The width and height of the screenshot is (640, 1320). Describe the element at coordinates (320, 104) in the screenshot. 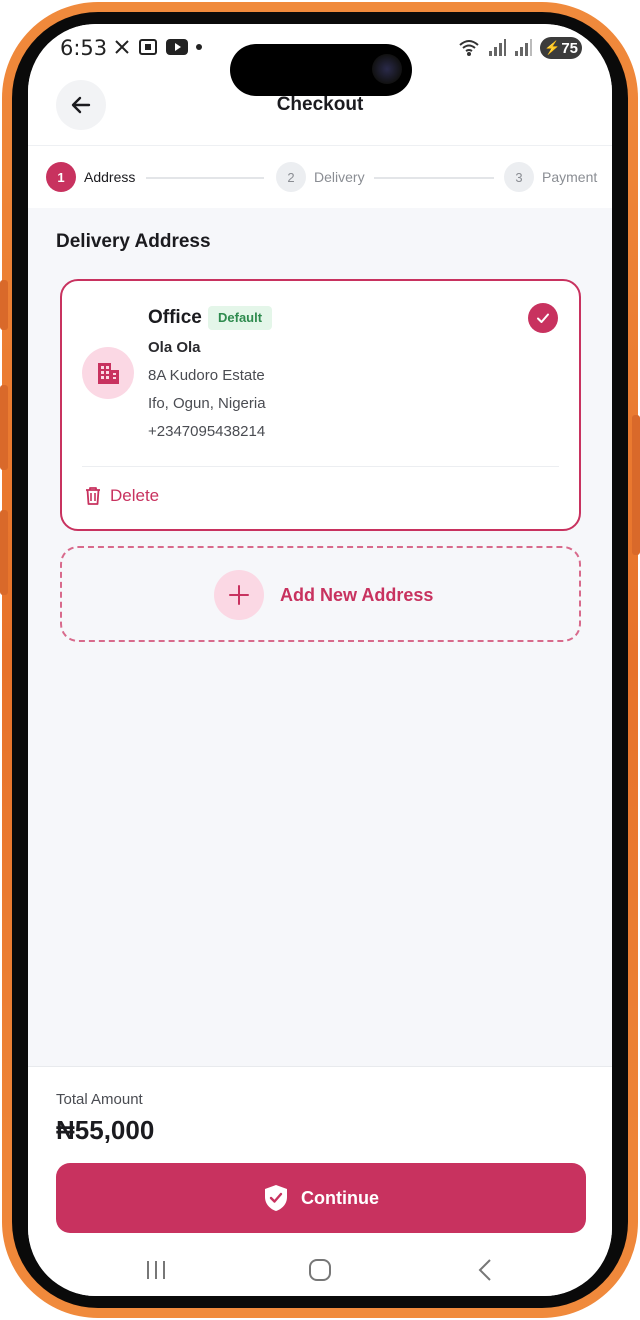

I see `page-title: Checkout` at that location.